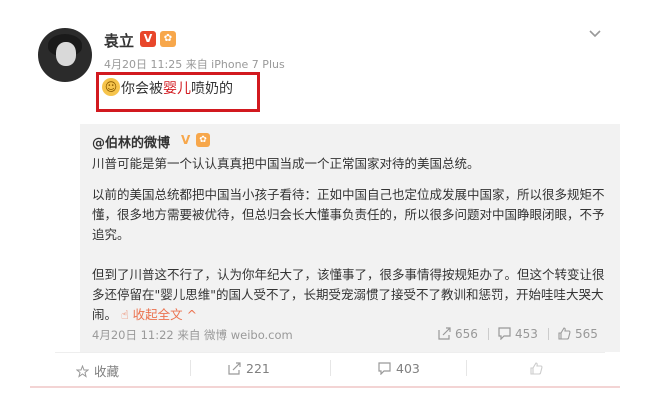 The width and height of the screenshot is (647, 400). What do you see at coordinates (131, 141) in the screenshot?
I see `repost-username: @伯林的微博` at bounding box center [131, 141].